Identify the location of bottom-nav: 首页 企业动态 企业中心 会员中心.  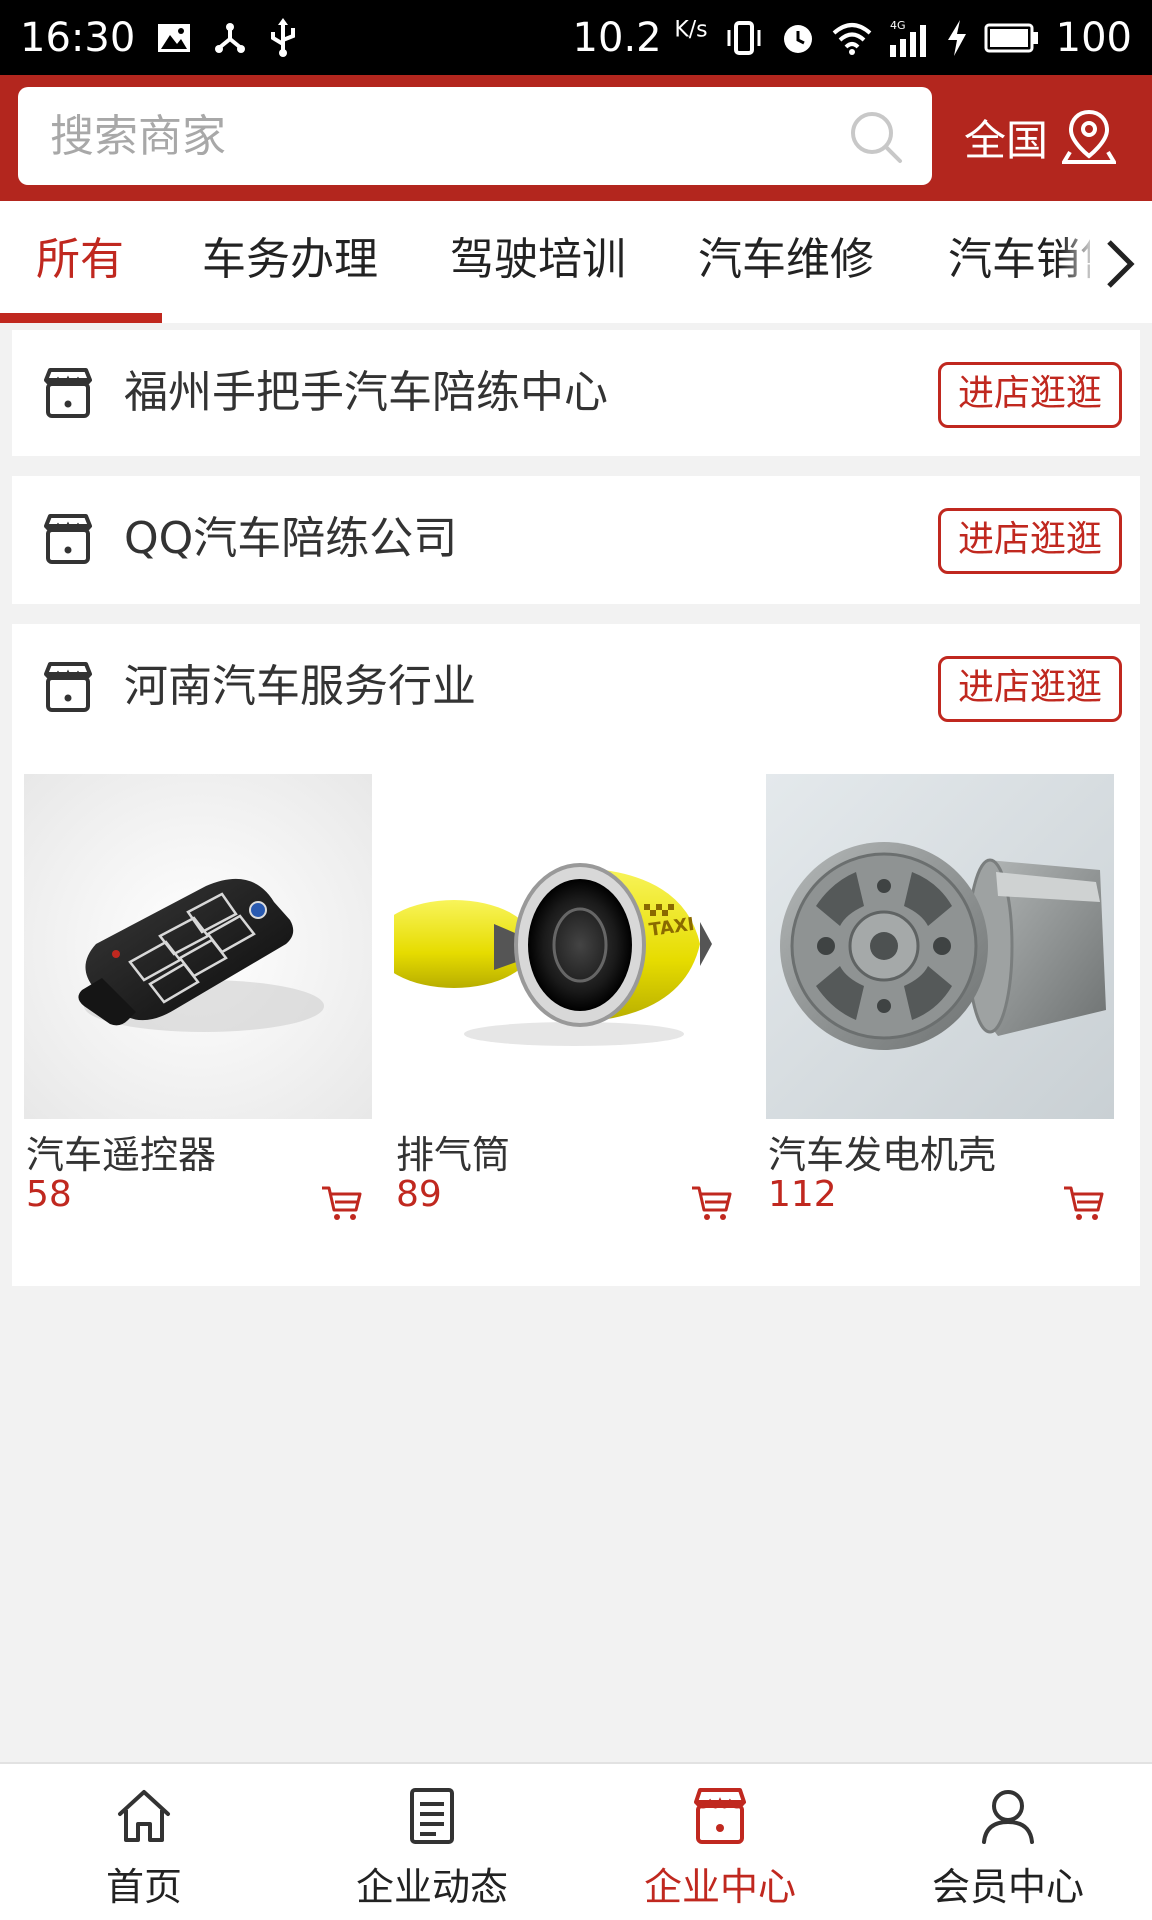
(576, 1841).